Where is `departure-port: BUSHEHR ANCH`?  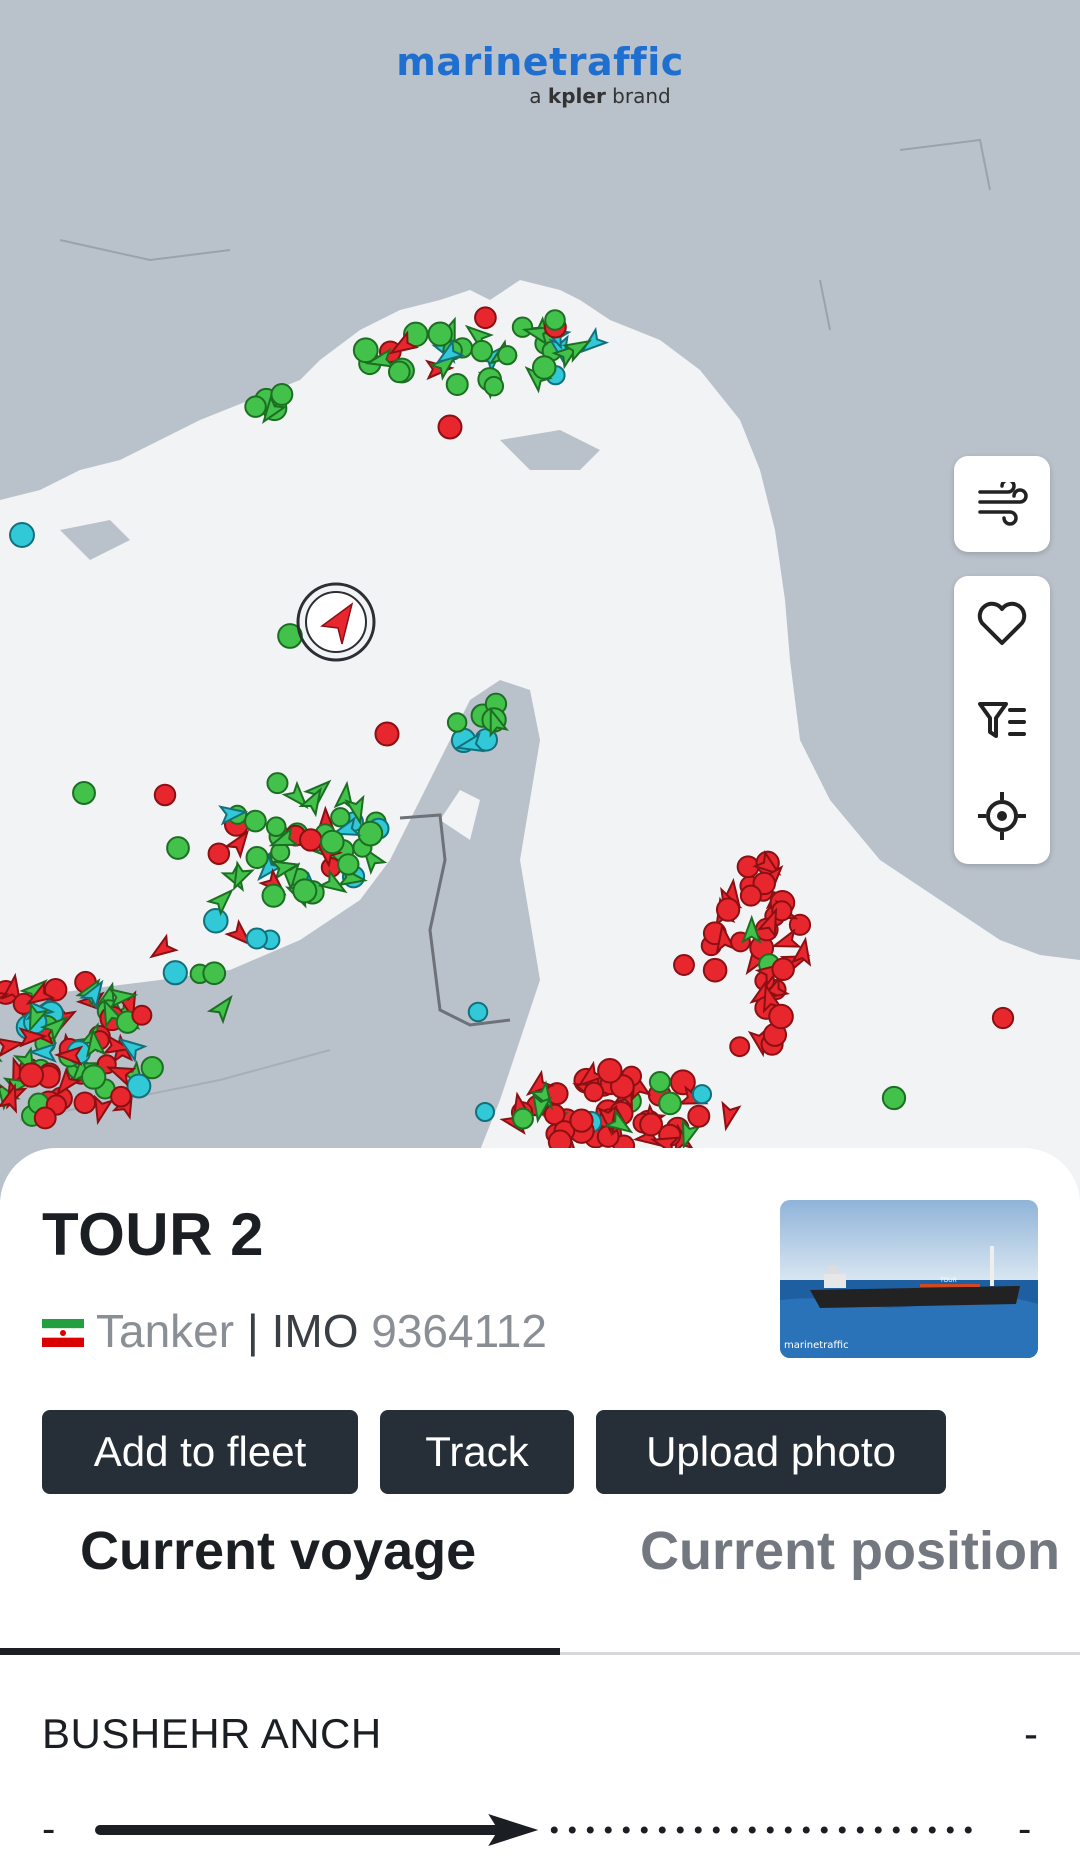 departure-port: BUSHEHR ANCH is located at coordinates (212, 1733).